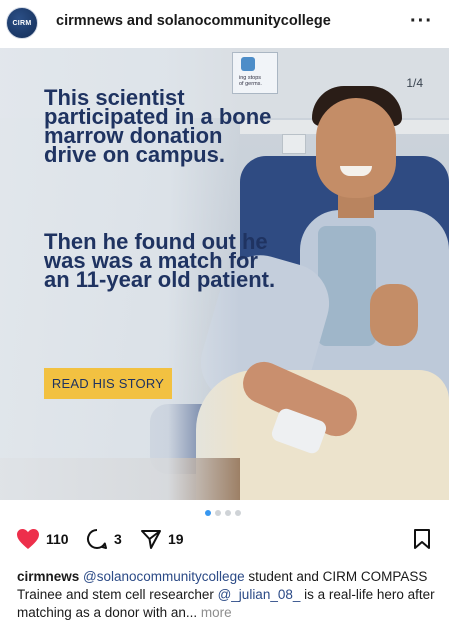 The width and height of the screenshot is (449, 622). Describe the element at coordinates (250, 81) in the screenshot. I see `wall-sign-text: ing stops of germs.` at that location.